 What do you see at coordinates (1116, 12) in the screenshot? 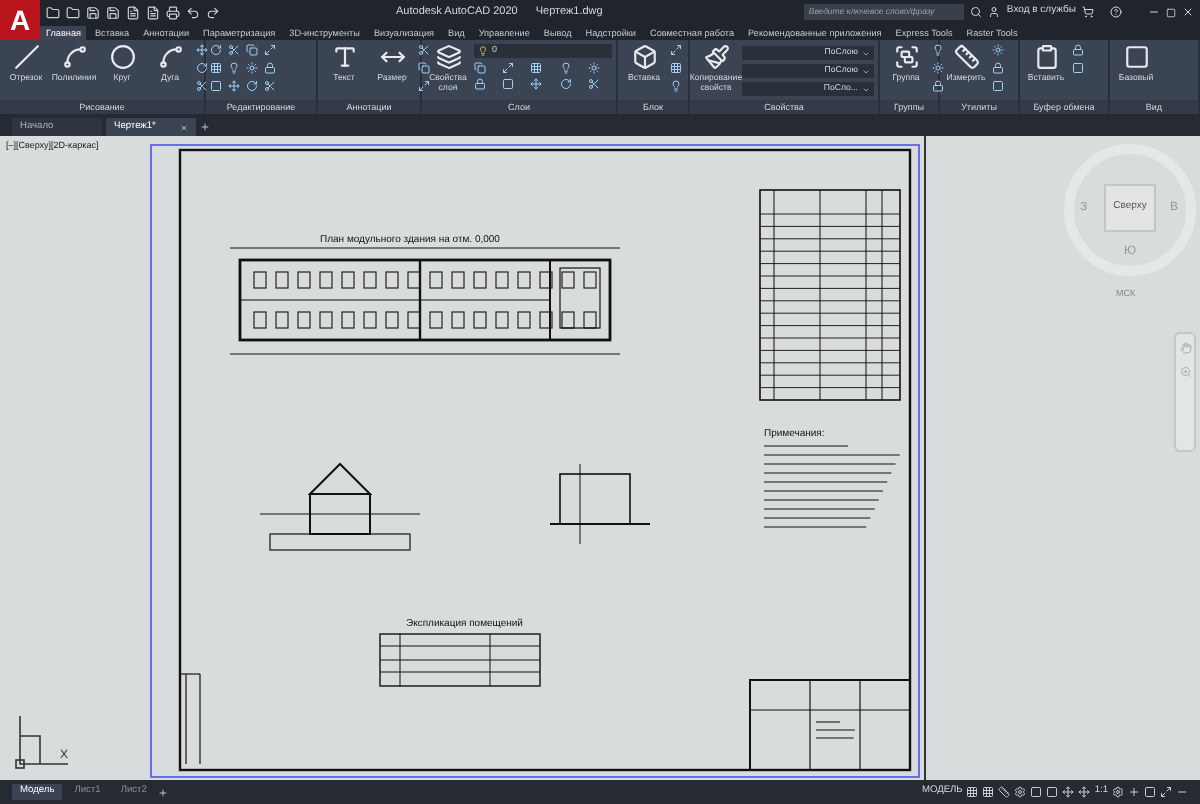
I see `help-icon` at bounding box center [1116, 12].